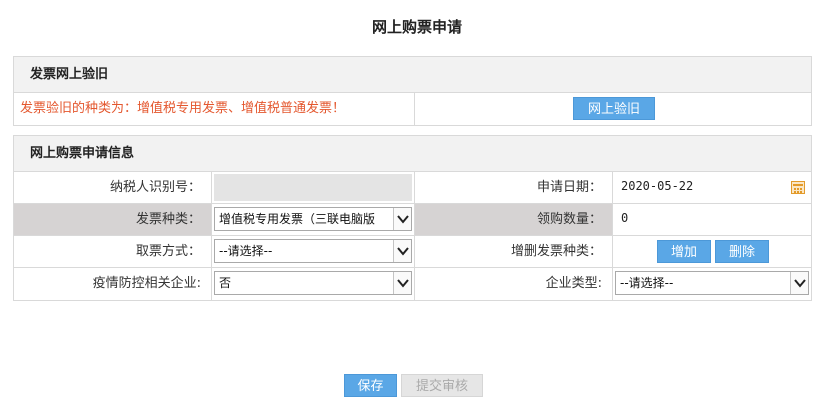 The width and height of the screenshot is (834, 410). What do you see at coordinates (742, 251) in the screenshot?
I see `delete-button: 删除` at bounding box center [742, 251].